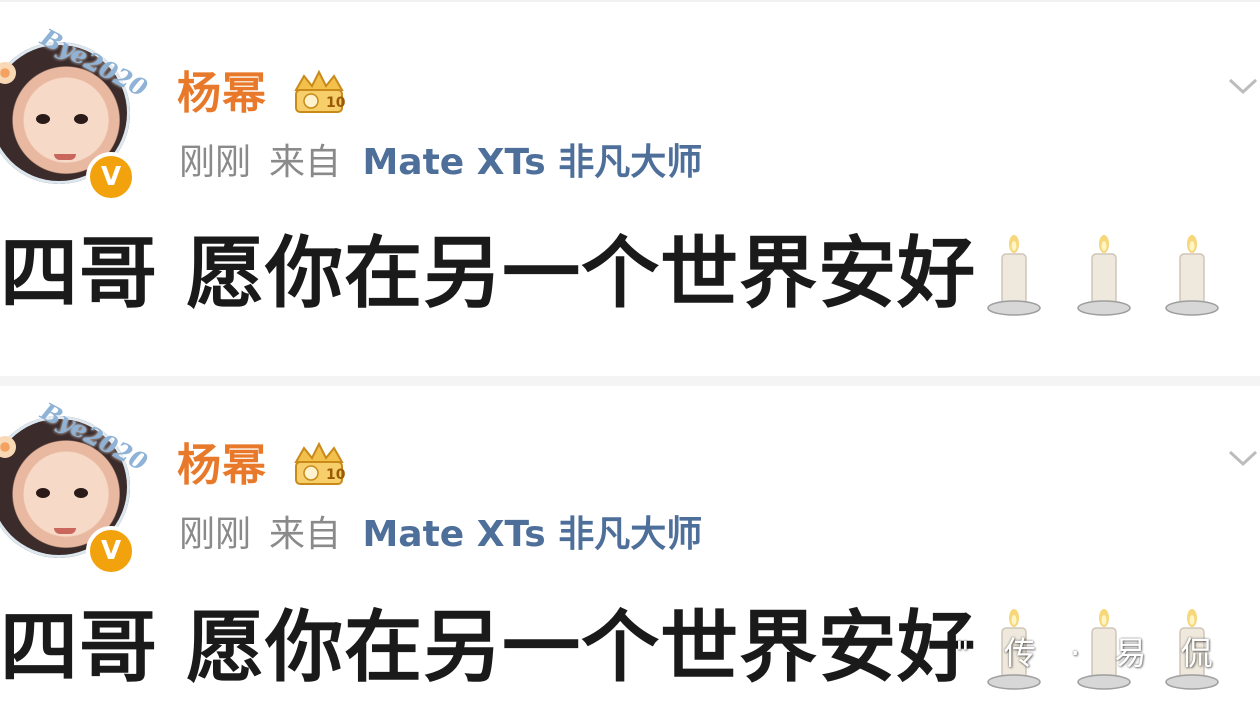  I want to click on emoji-group, so click(1109, 276).